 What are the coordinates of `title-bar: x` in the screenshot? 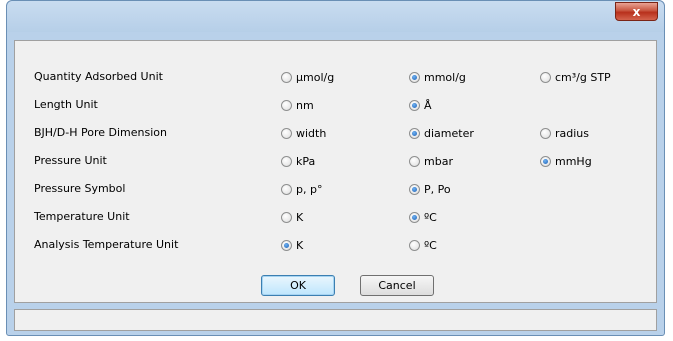 It's located at (335, 16).